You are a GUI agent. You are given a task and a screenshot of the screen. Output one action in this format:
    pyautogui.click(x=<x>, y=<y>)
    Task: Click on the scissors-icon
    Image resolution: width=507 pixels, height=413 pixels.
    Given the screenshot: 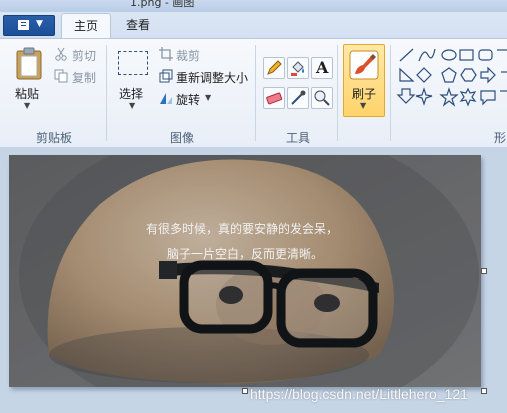 What is the action you would take?
    pyautogui.click(x=61, y=54)
    